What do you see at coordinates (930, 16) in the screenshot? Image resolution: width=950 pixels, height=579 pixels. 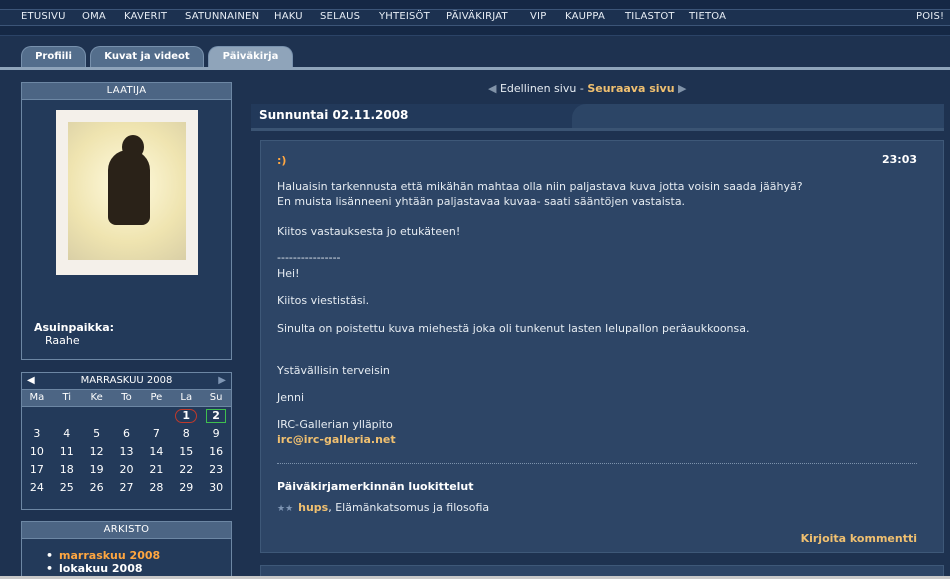 I see `logout-link: POIS!` at bounding box center [930, 16].